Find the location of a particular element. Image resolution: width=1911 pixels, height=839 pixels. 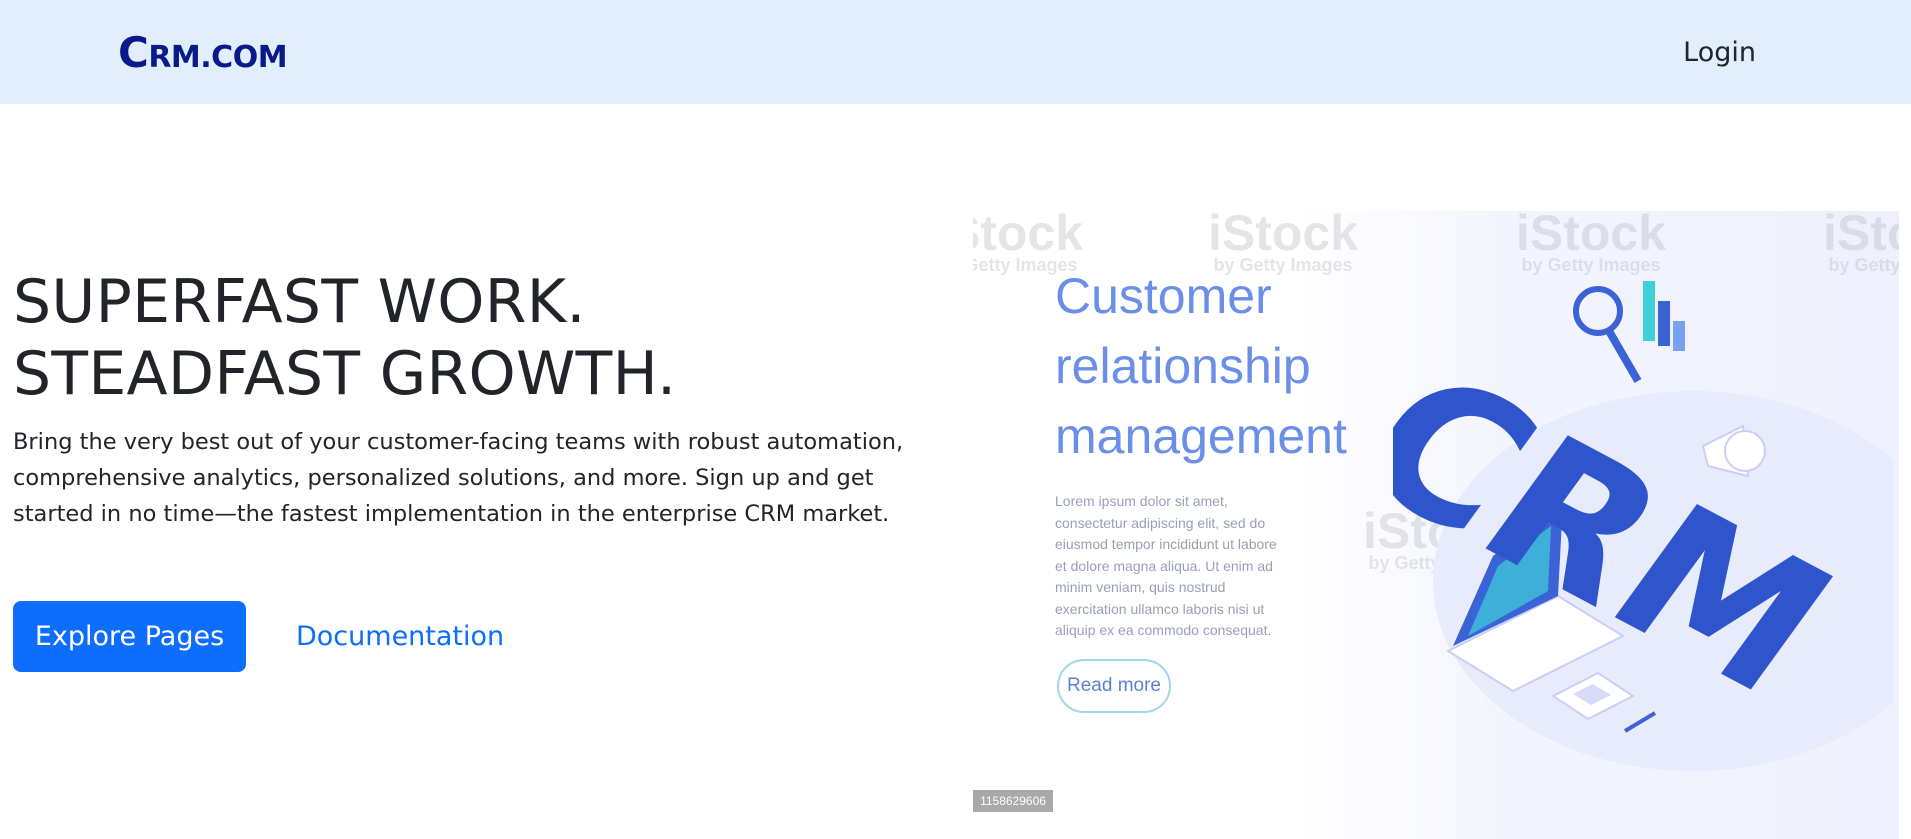

image-title-line: Customer is located at coordinates (1163, 296).